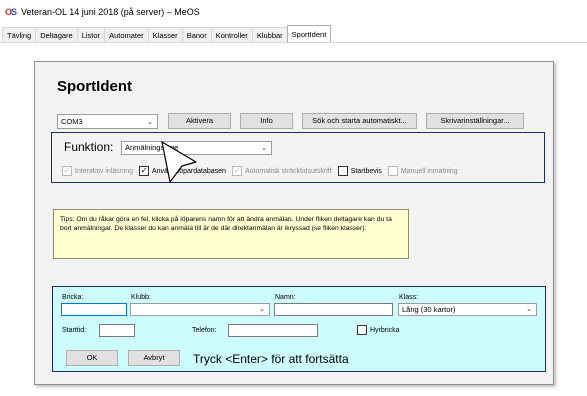 The image size is (587, 396). I want to click on option-manual-input: Manuell inmatning, so click(422, 171).